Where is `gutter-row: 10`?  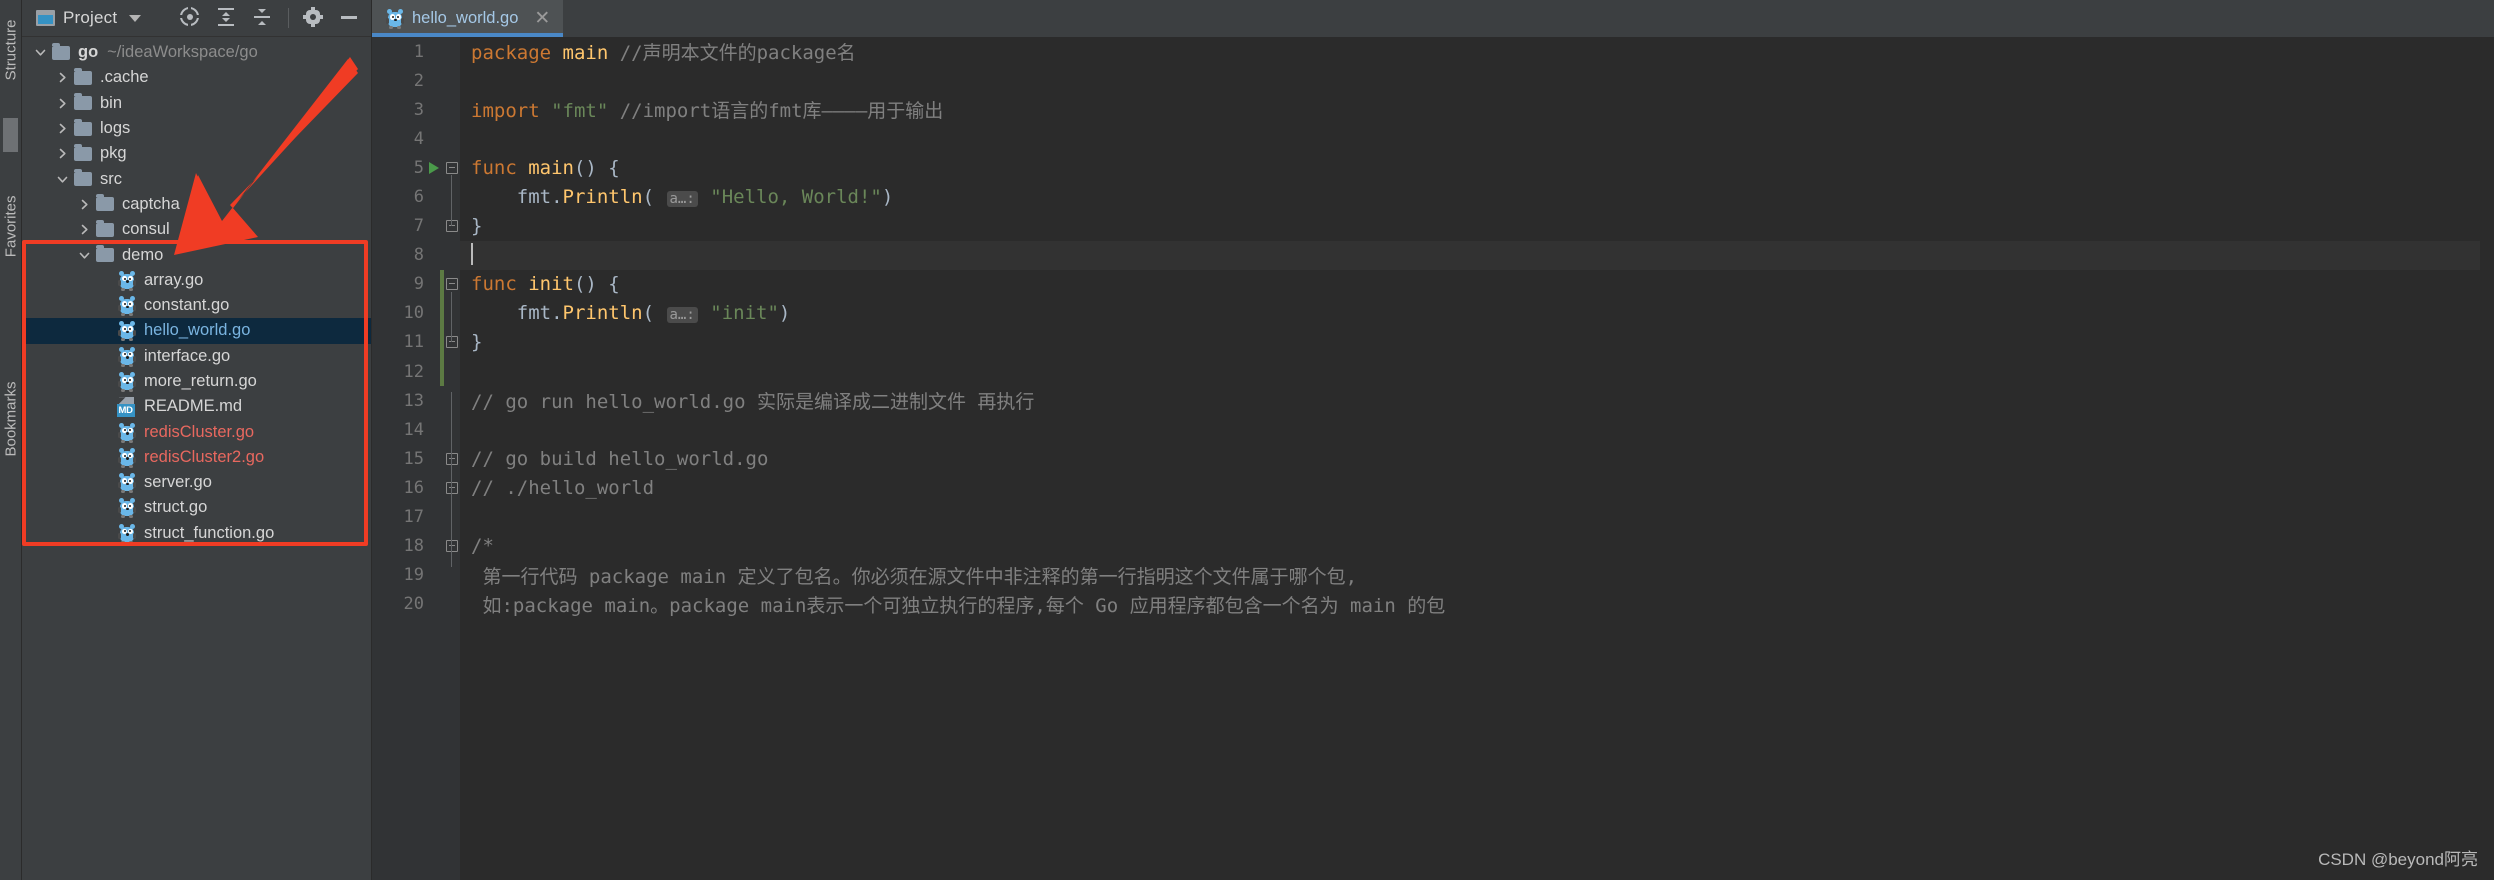 gutter-row: 10 is located at coordinates (408, 313).